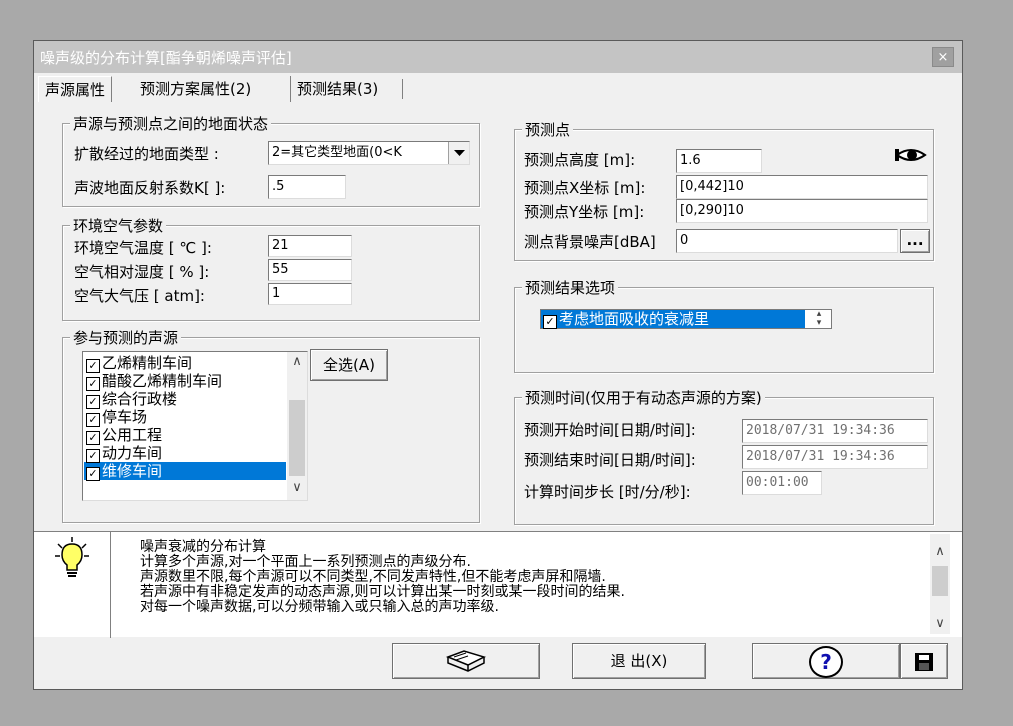 This screenshot has height=726, width=1013. Describe the element at coordinates (337, 152) in the screenshot. I see `ground-type-value: 2=其它类型地面(0<K` at that location.